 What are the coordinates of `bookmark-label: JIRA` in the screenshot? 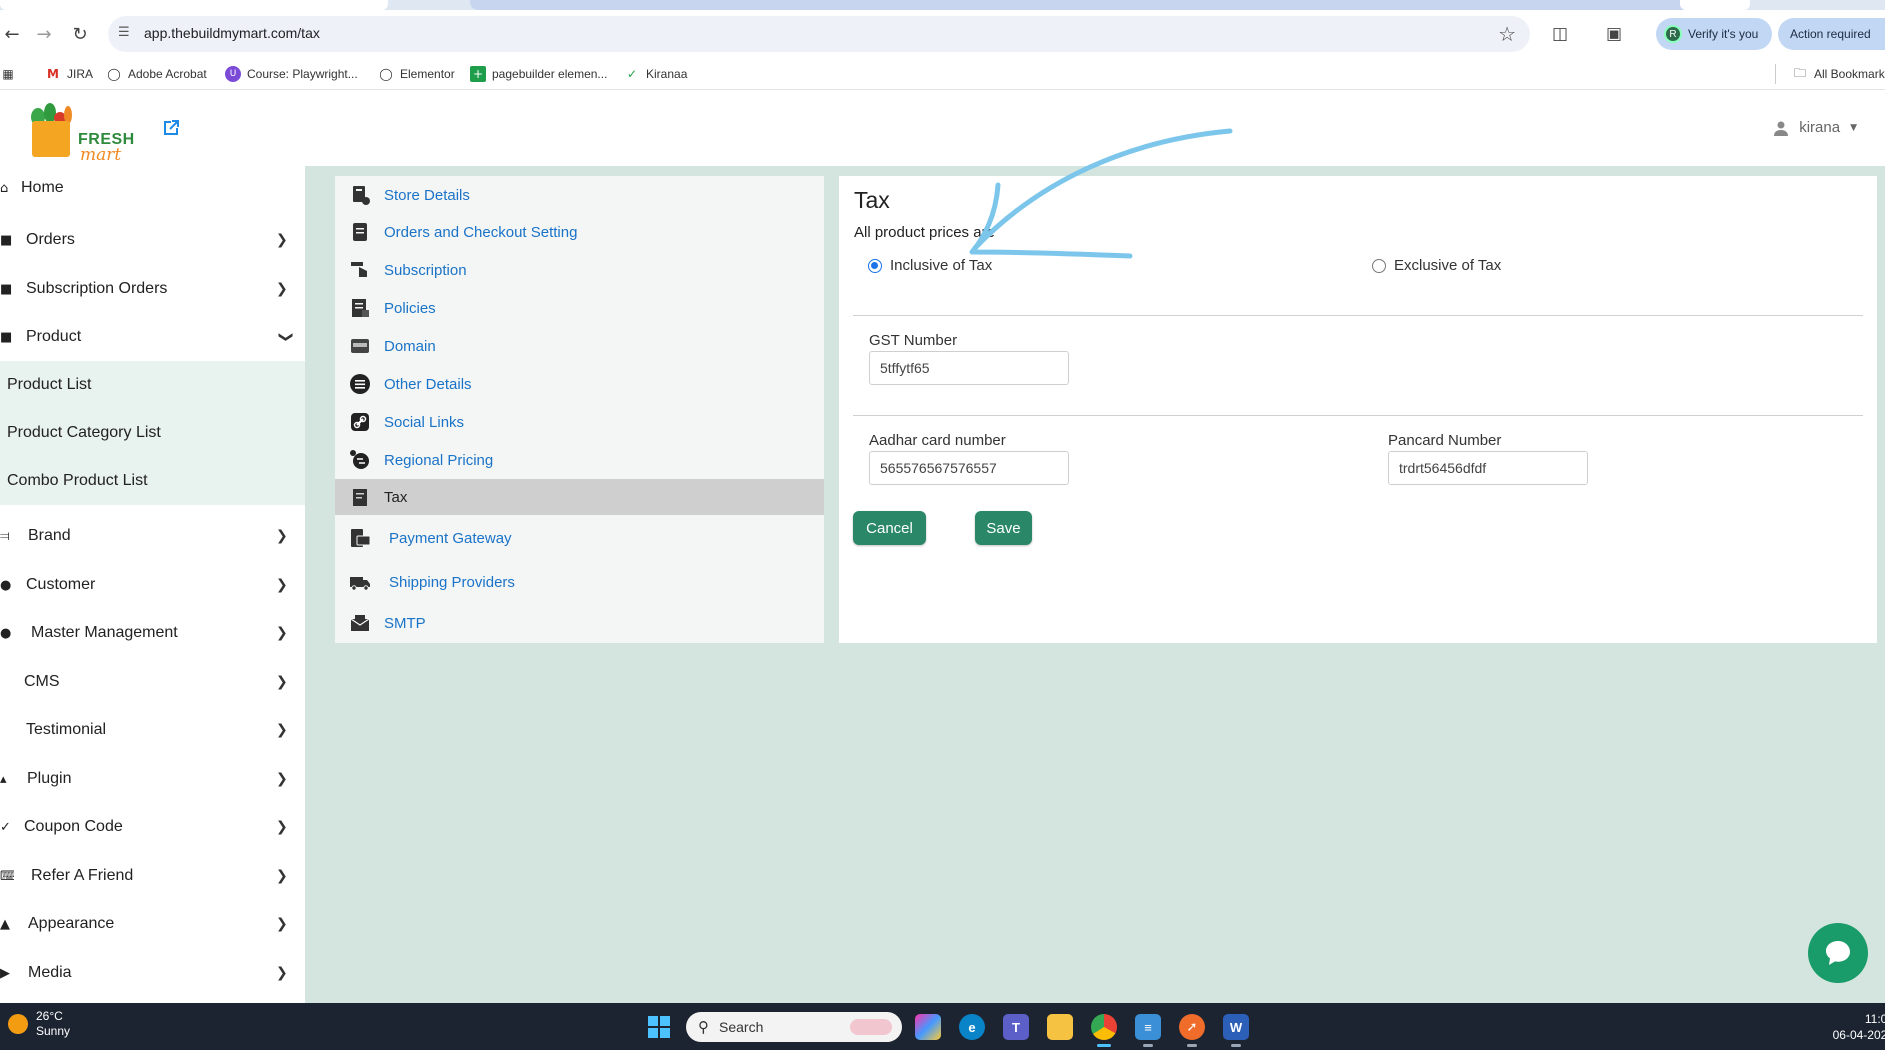 It's located at (80, 74).